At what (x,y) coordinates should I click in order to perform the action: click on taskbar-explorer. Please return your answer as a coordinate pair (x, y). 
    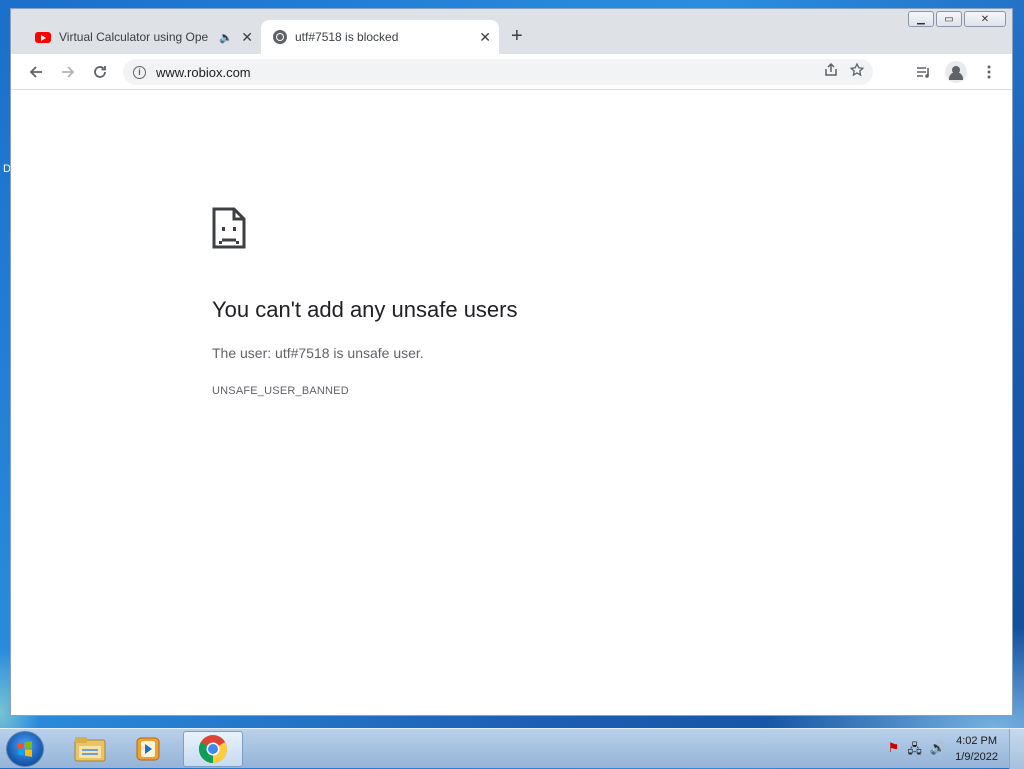
    Looking at the image, I should click on (90, 749).